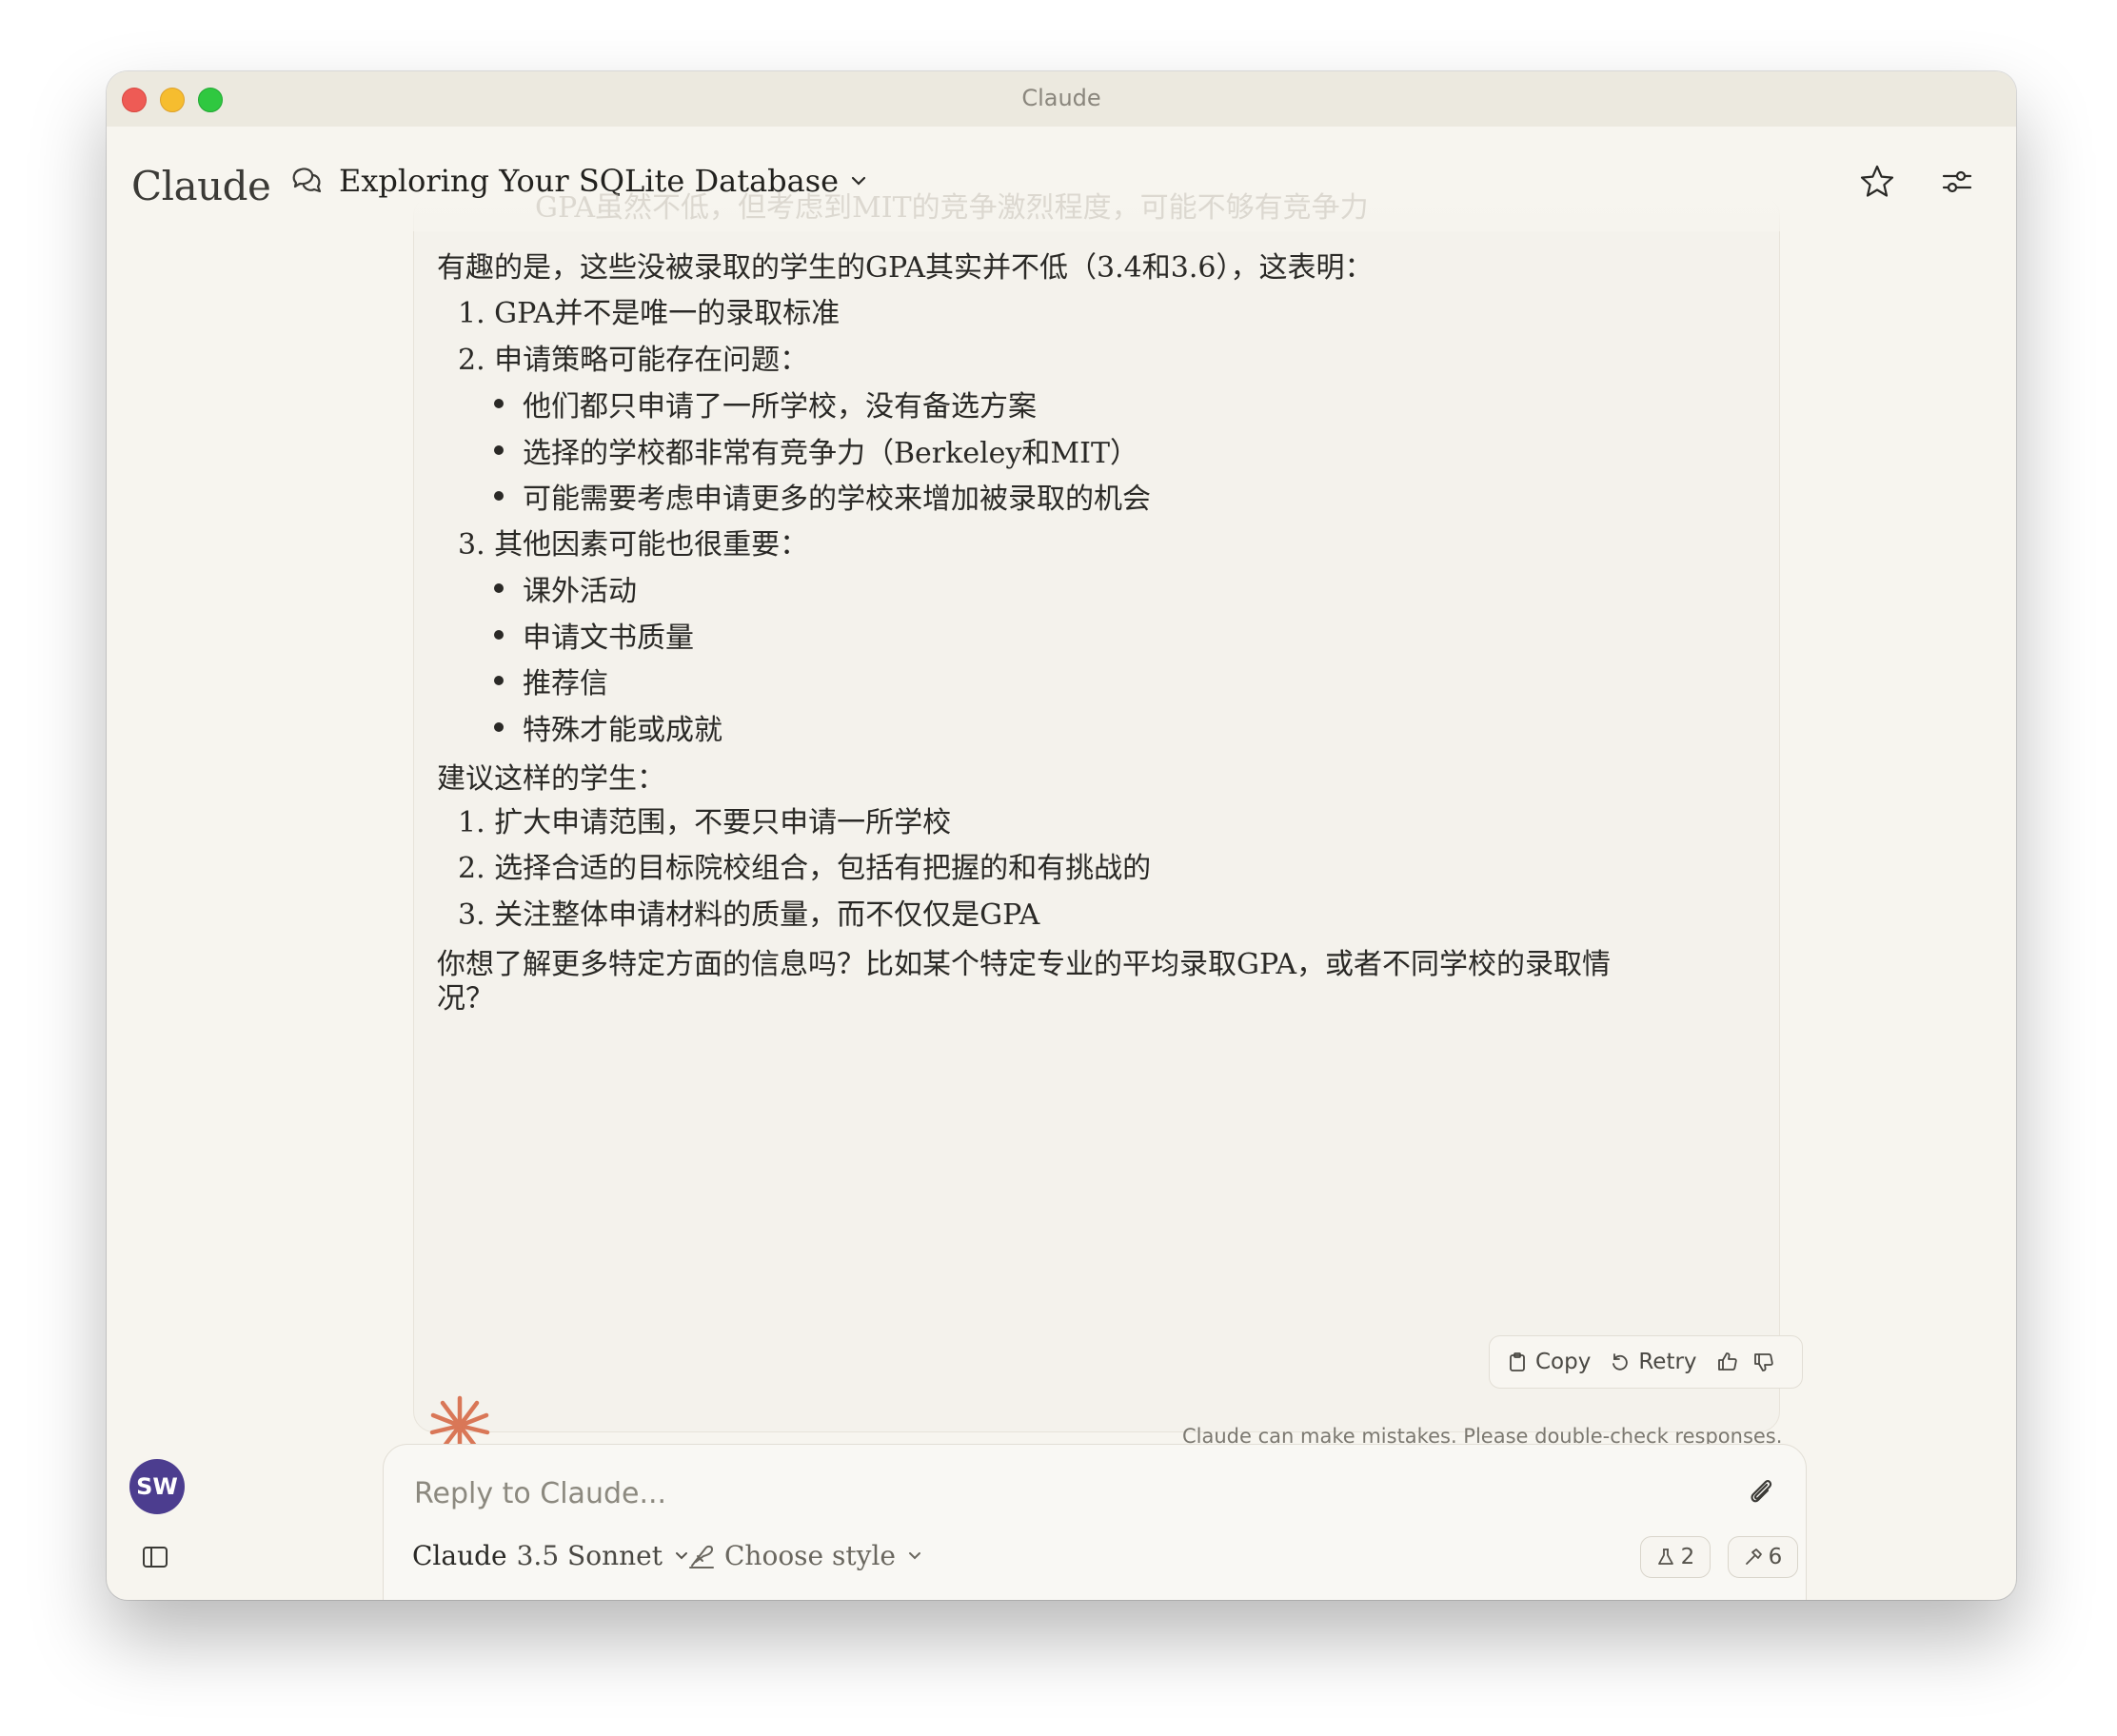 The image size is (2117, 1736). Describe the element at coordinates (307, 180) in the screenshot. I see `chat-bubbles-icon` at that location.